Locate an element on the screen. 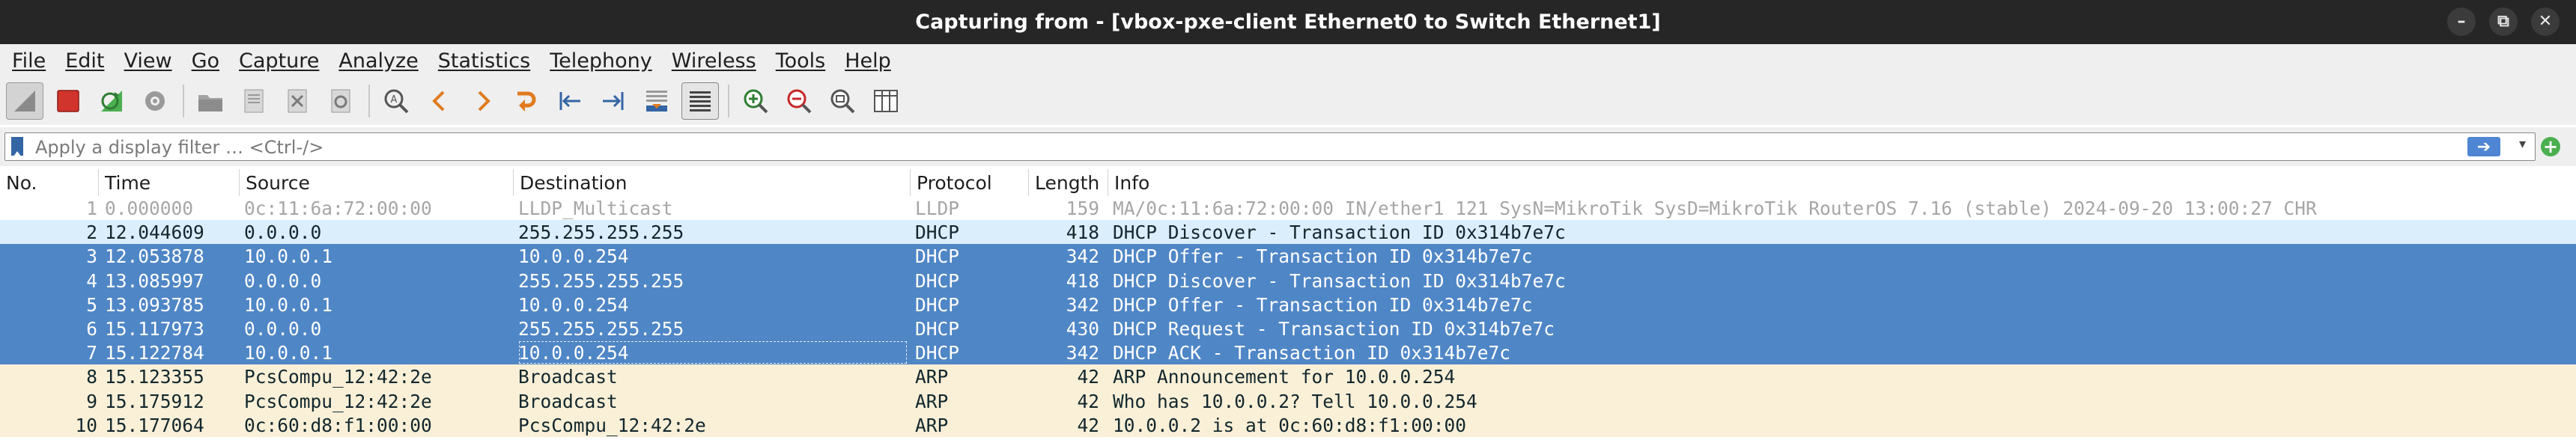  capture-options-icon is located at coordinates (155, 101).